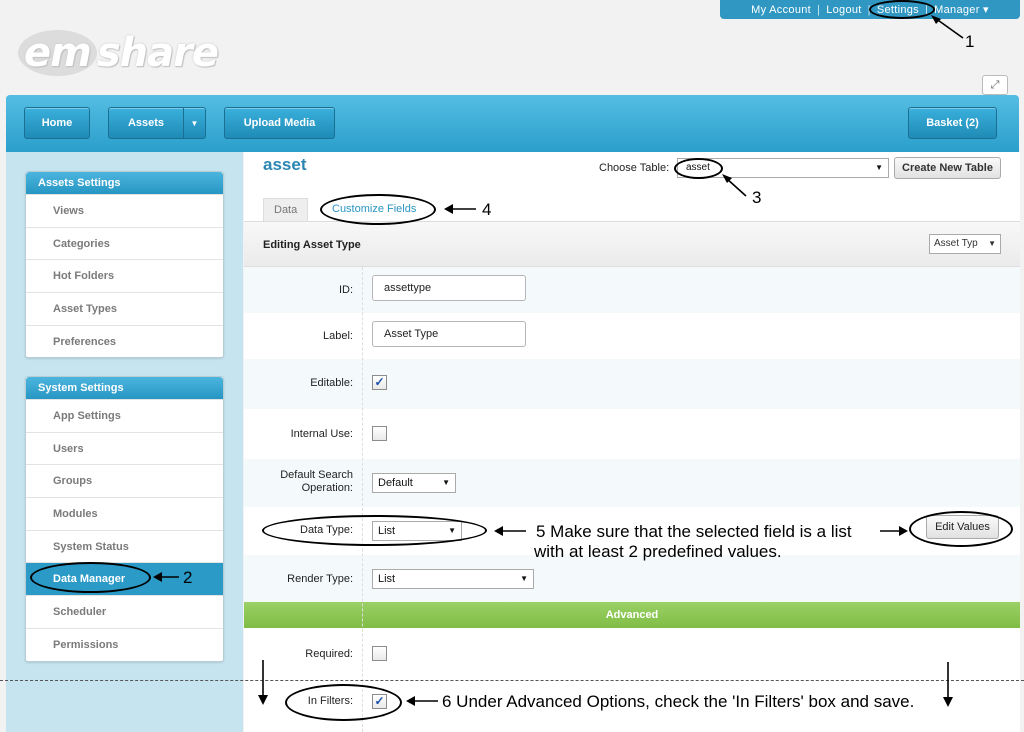 This screenshot has width=1024, height=732. I want to click on home-label: Home, so click(57, 123).